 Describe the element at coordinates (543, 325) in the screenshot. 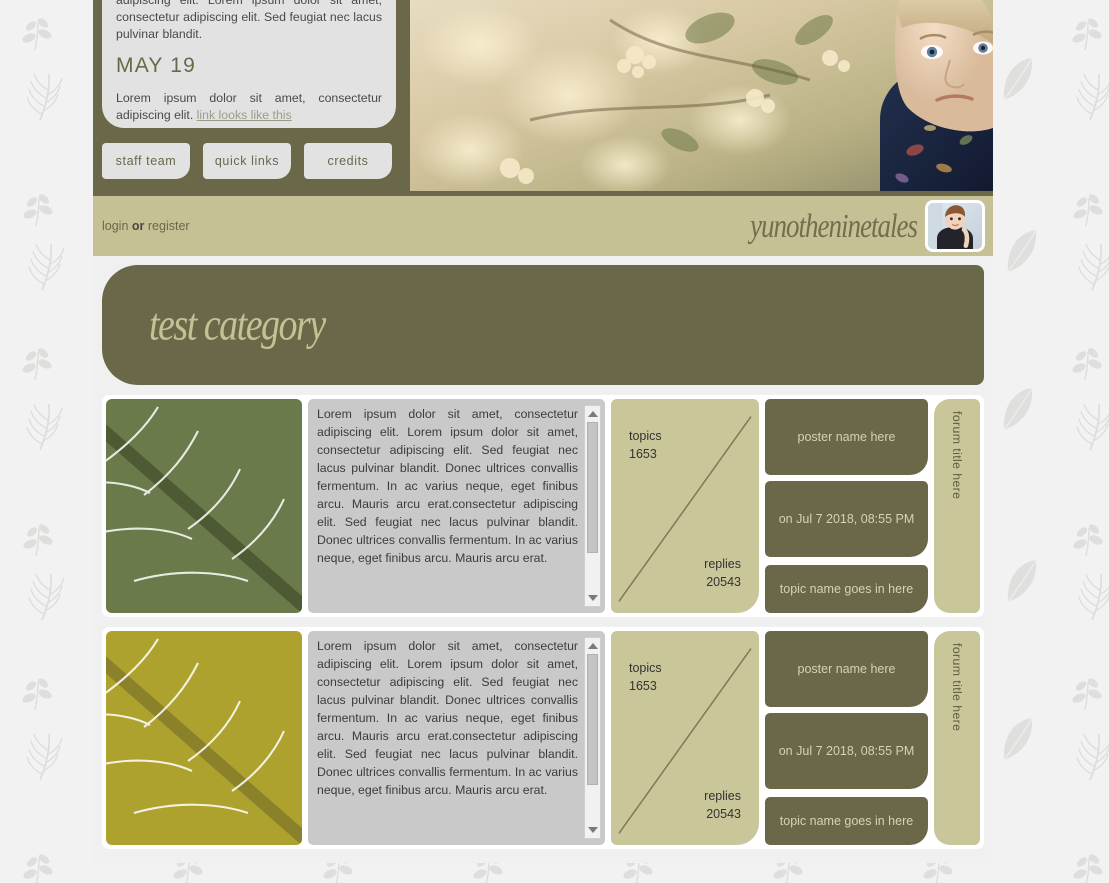

I see `category-header: test category` at that location.